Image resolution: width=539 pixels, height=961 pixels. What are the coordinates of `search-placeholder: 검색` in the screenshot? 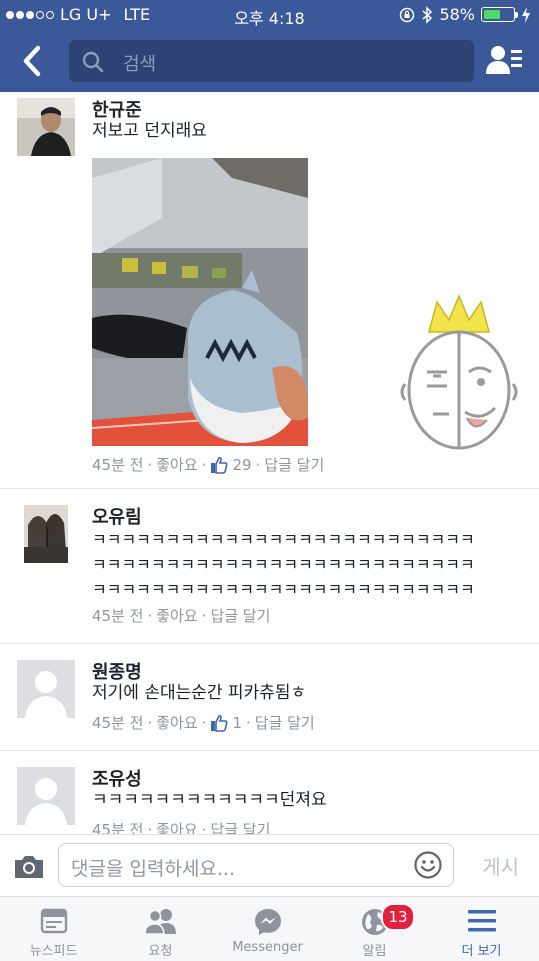 It's located at (140, 64).